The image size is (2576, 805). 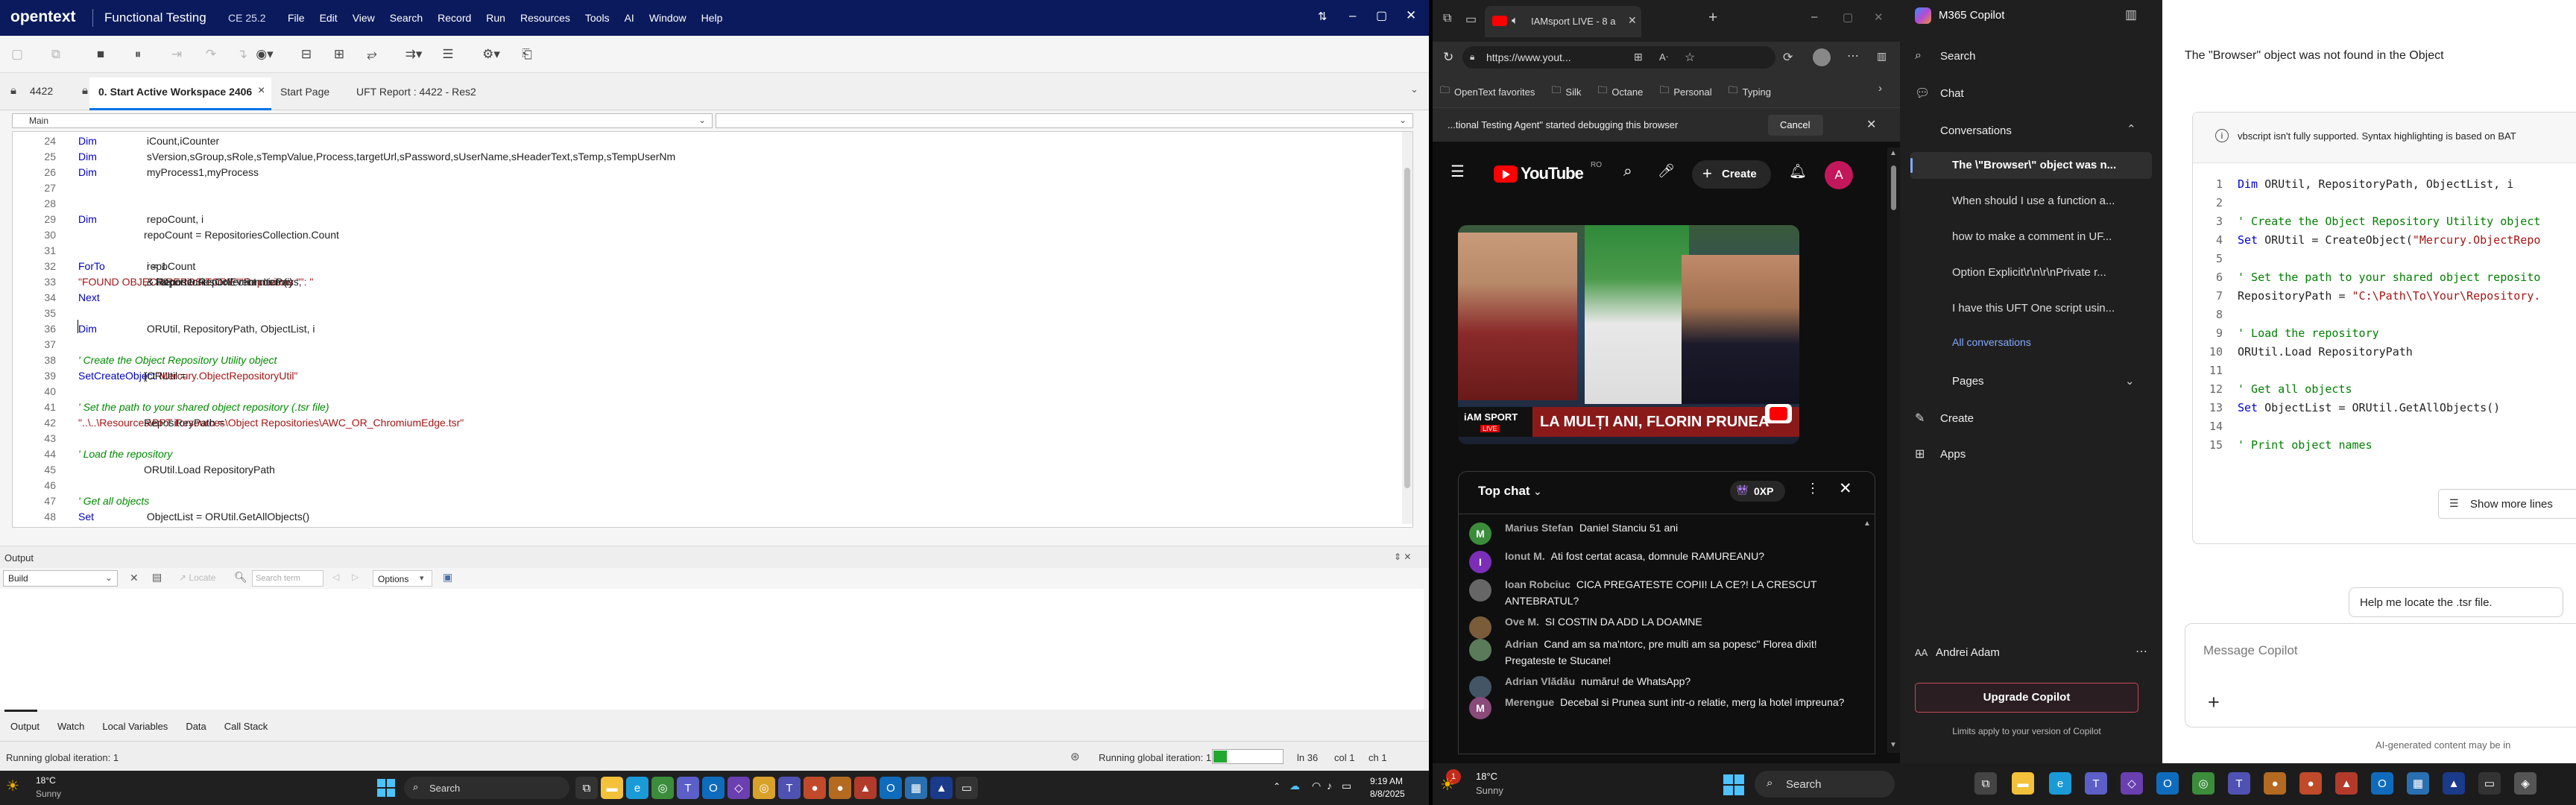 I want to click on action-select: Main ⌄, so click(x=362, y=121).